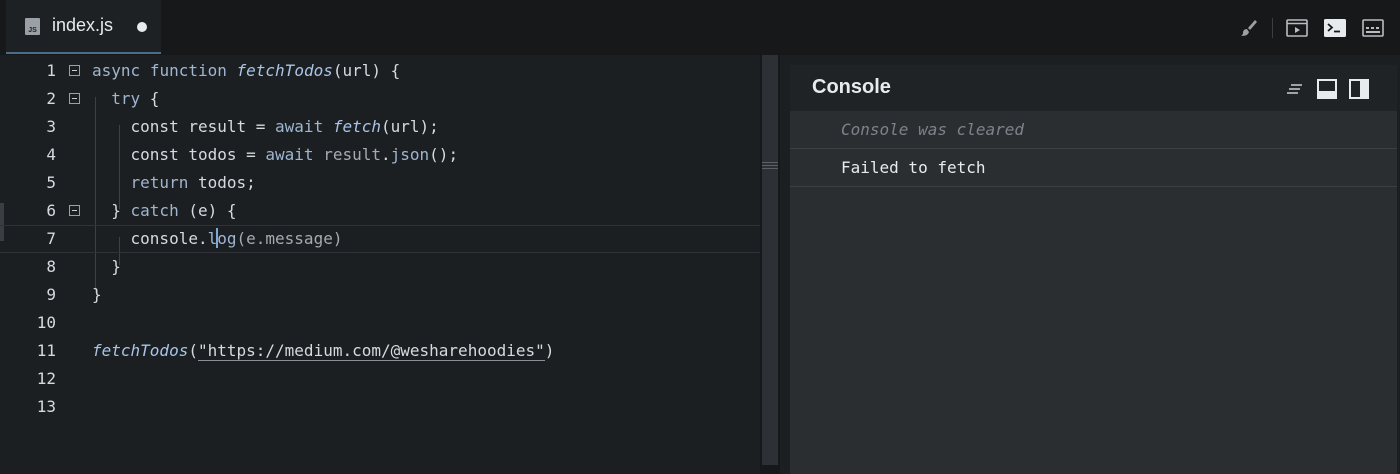 The width and height of the screenshot is (1400, 474). Describe the element at coordinates (1093, 88) in the screenshot. I see `console-header: Console` at that location.